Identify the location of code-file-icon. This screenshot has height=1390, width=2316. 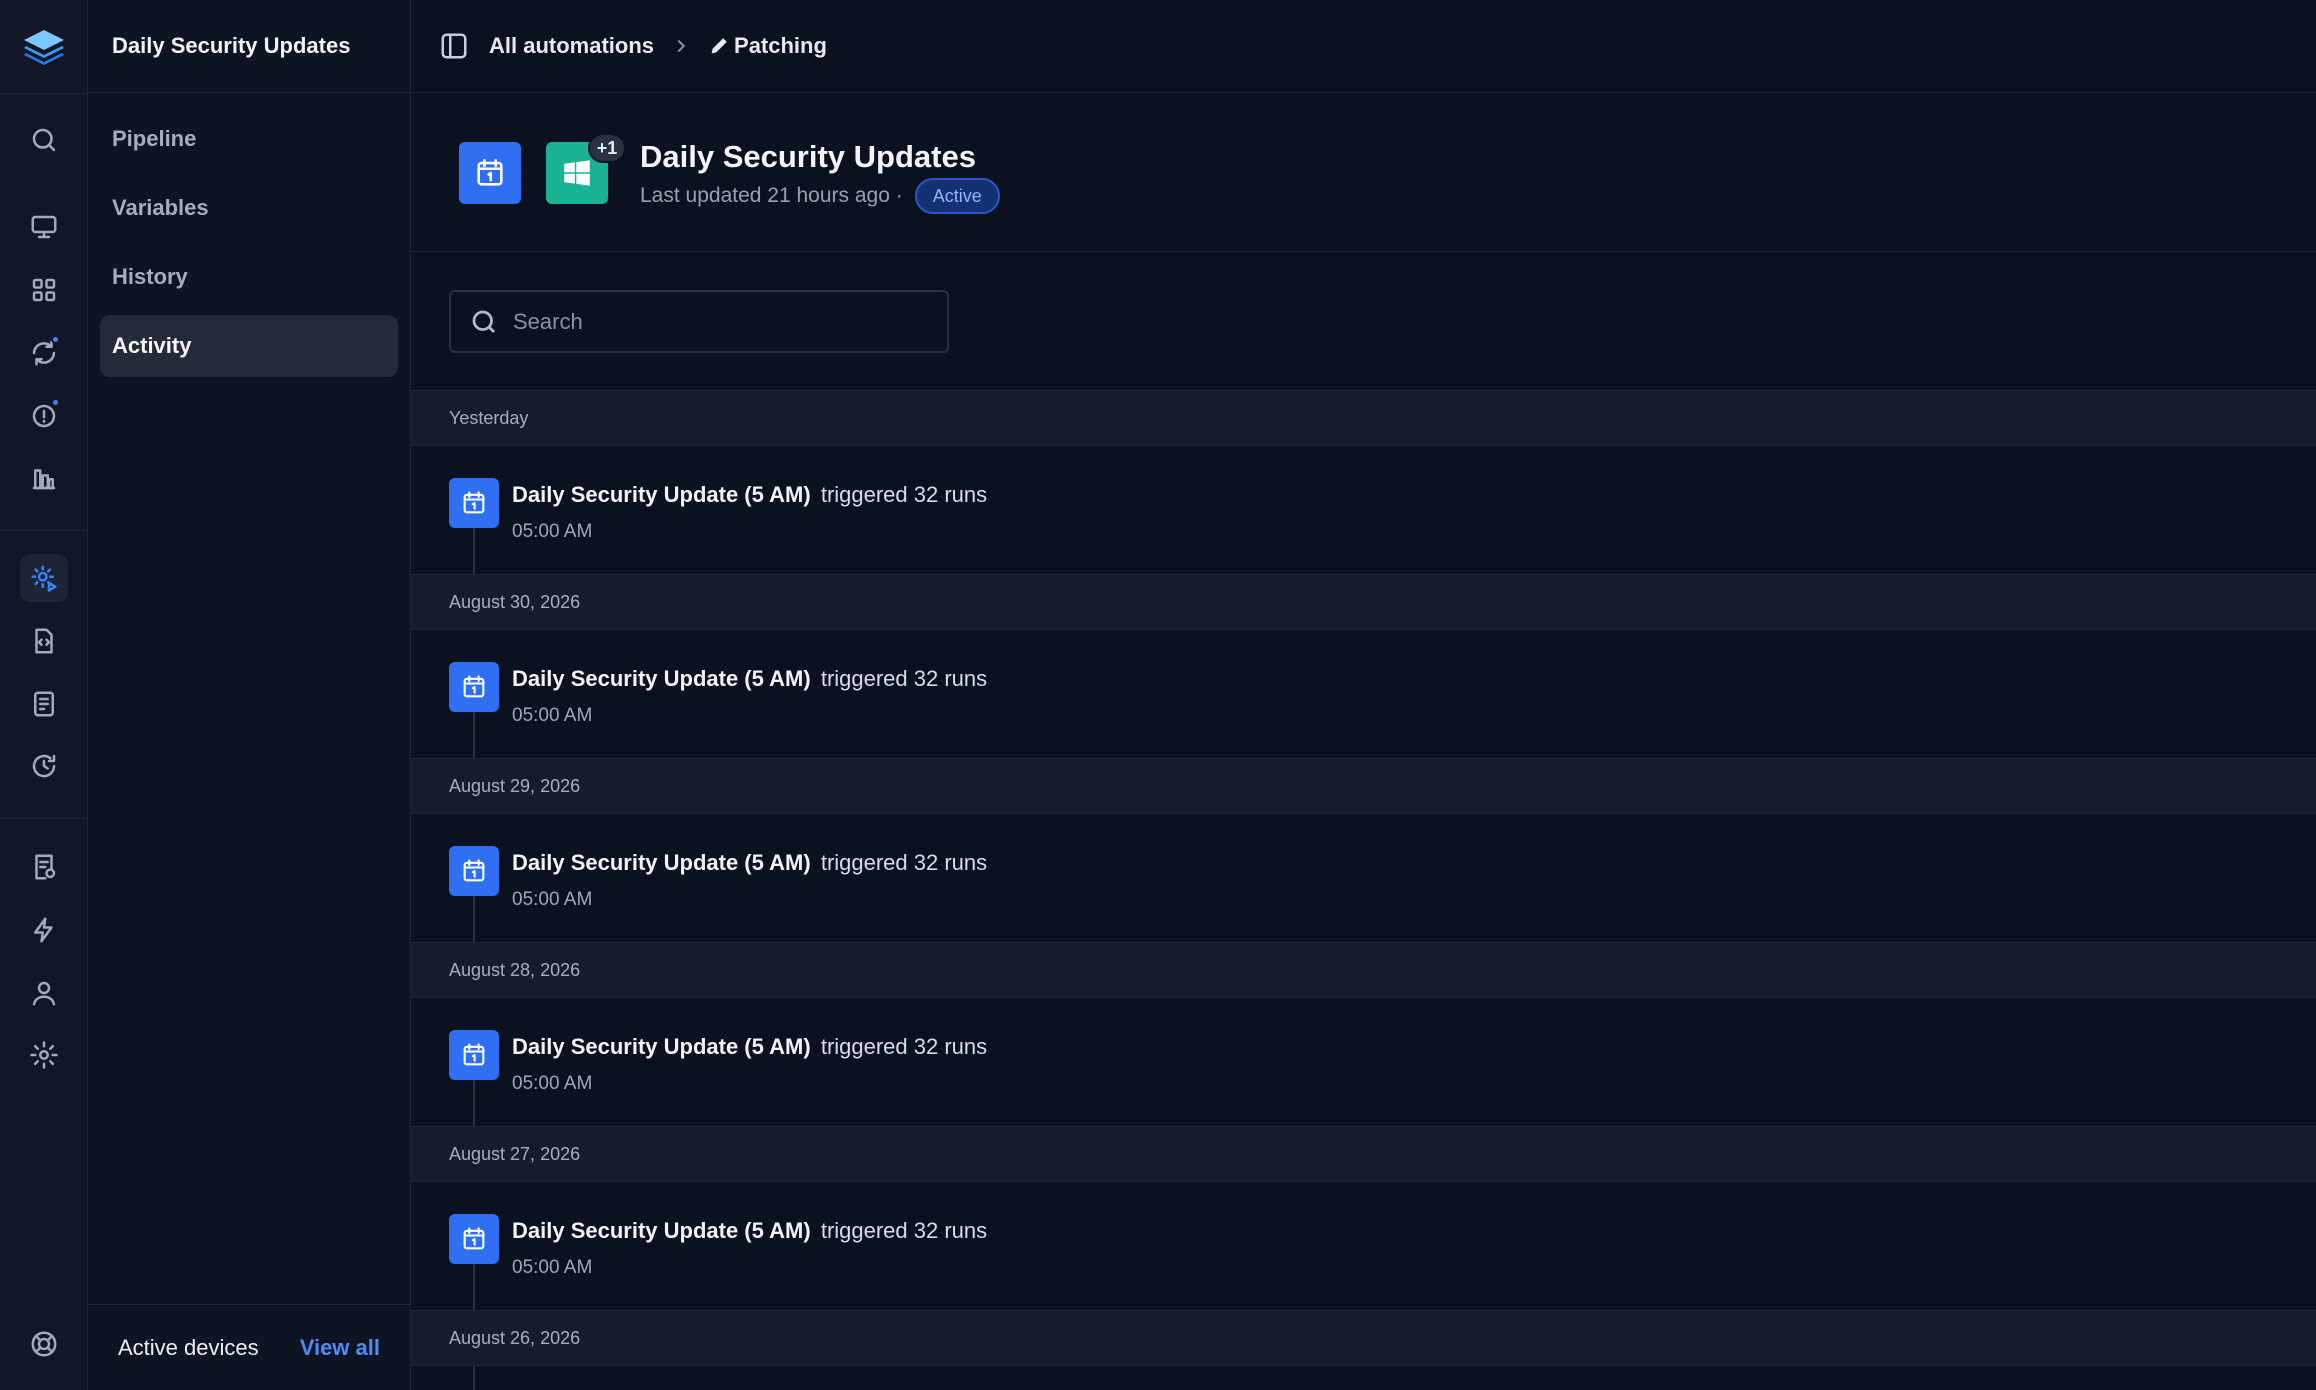
(44, 641).